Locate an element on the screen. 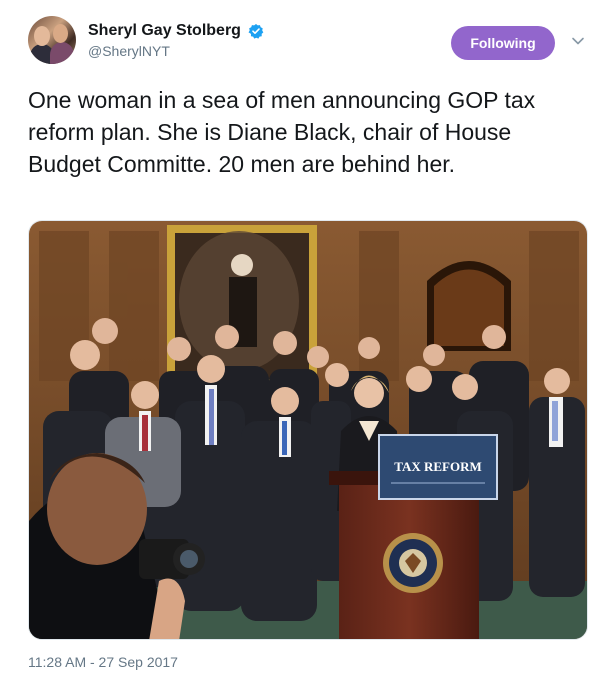 Image resolution: width=610 pixels, height=680 pixels. avatar-figure is located at coordinates (62, 53).